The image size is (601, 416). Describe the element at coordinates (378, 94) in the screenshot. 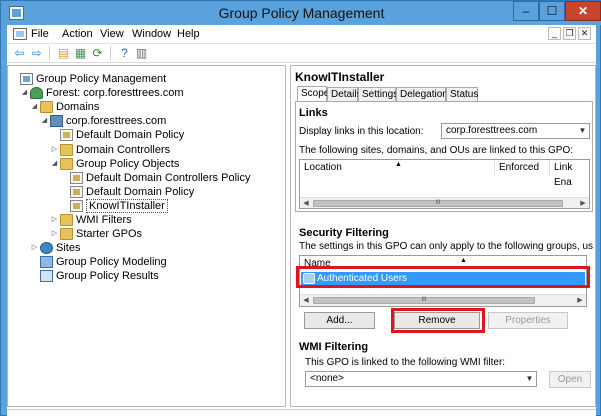

I see `tab-settings: Settings` at that location.